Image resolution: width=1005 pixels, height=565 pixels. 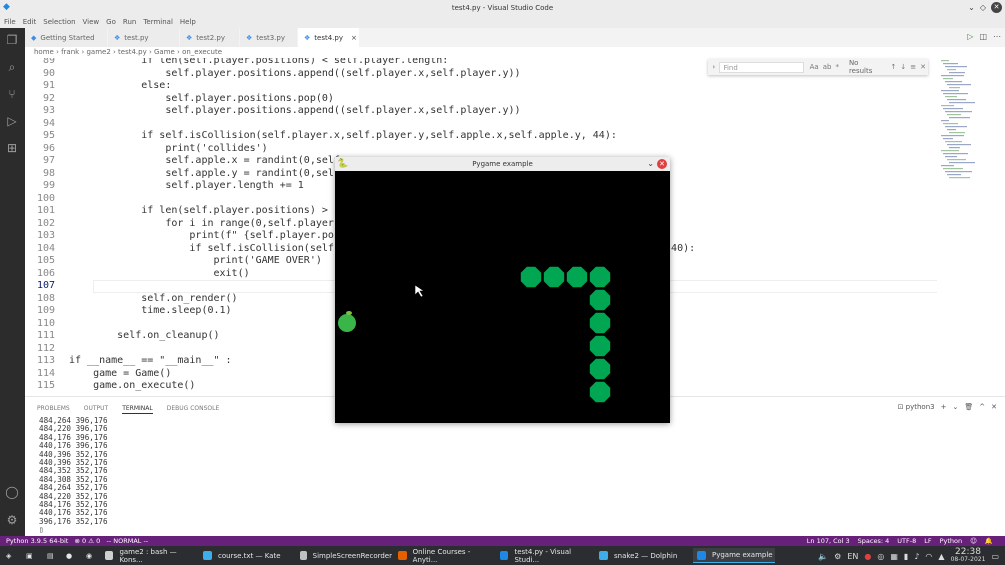 What do you see at coordinates (971, 123) in the screenshot?
I see `minimap` at bounding box center [971, 123].